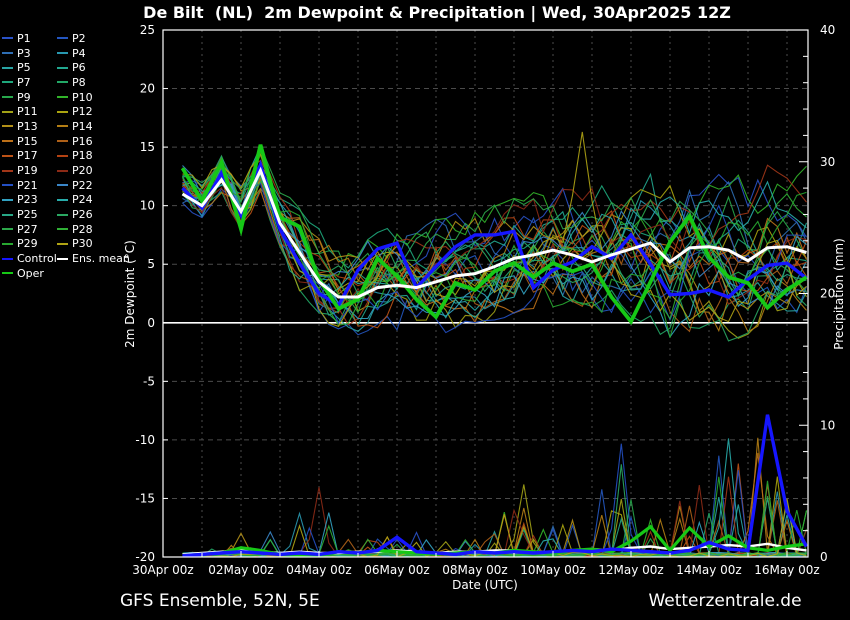 This screenshot has height=620, width=850. Describe the element at coordinates (827, 425) in the screenshot. I see `y-right-tick-label: 10` at that location.